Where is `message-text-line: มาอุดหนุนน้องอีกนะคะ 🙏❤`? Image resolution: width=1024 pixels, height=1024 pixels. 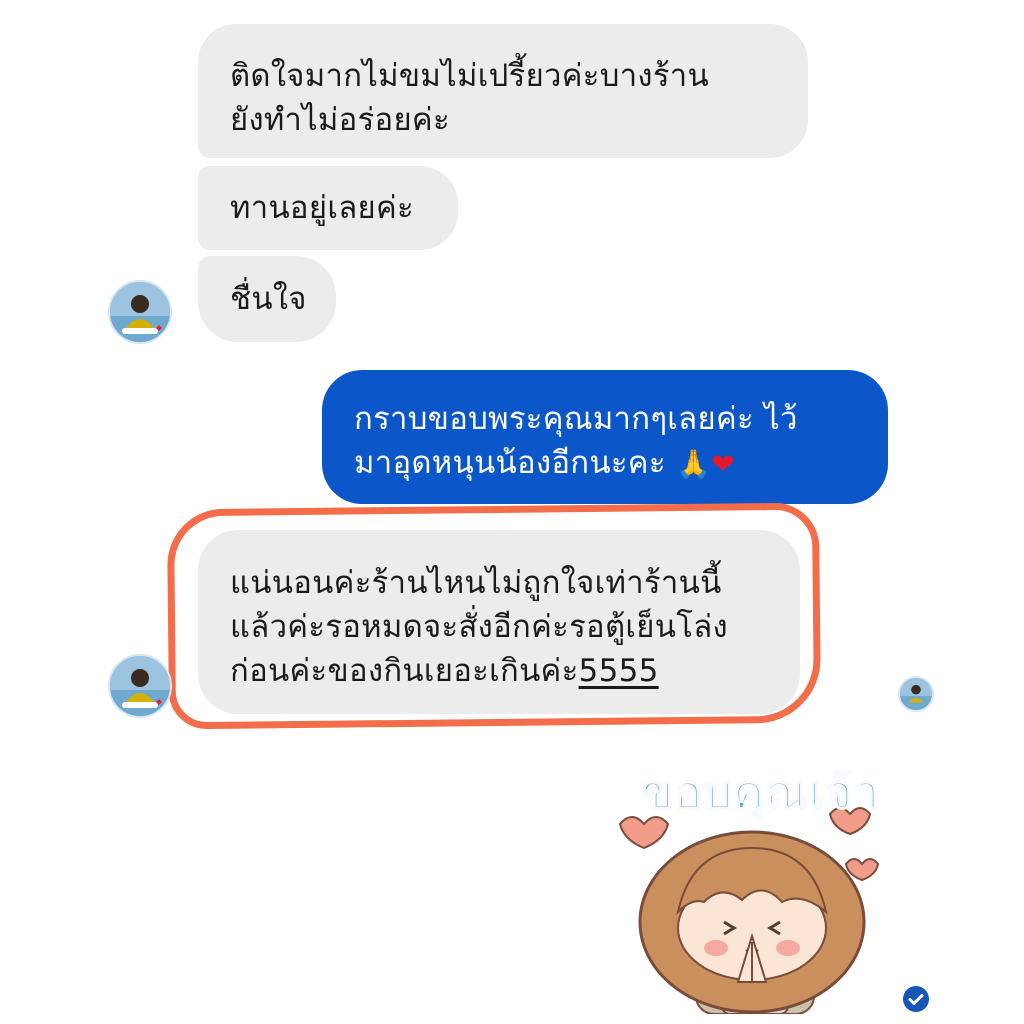
message-text-line: มาอุดหนุนน้องอีกนะคะ 🙏❤ is located at coordinates (611, 464).